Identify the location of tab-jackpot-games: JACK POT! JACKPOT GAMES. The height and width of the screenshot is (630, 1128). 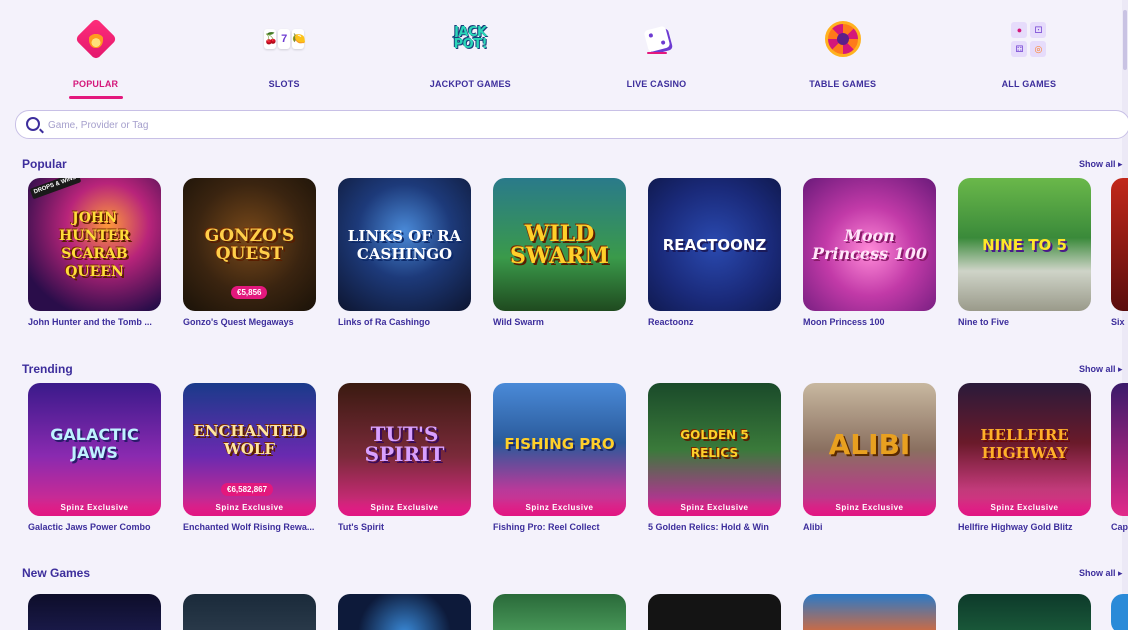
(470, 50).